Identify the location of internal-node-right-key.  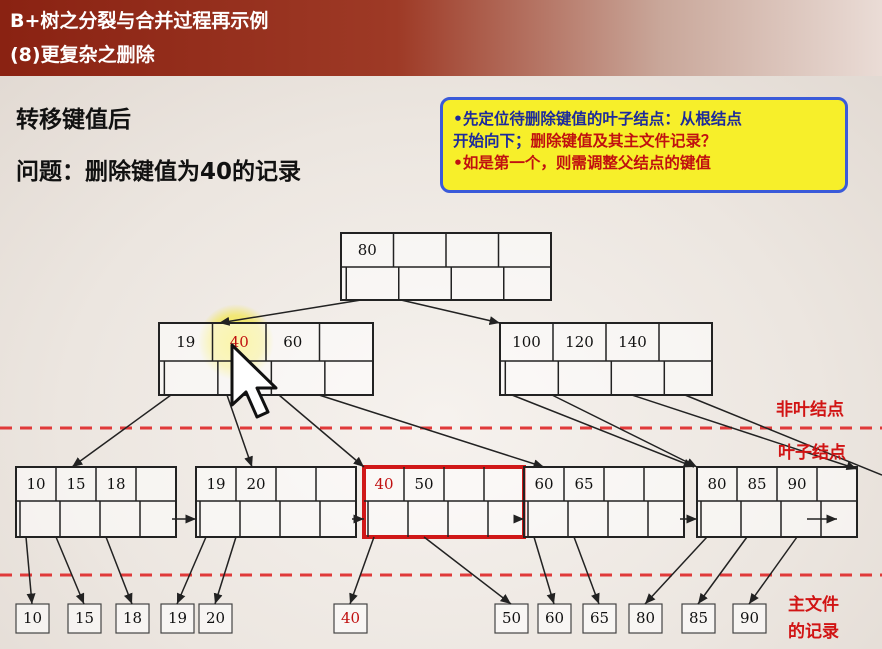
(685, 342).